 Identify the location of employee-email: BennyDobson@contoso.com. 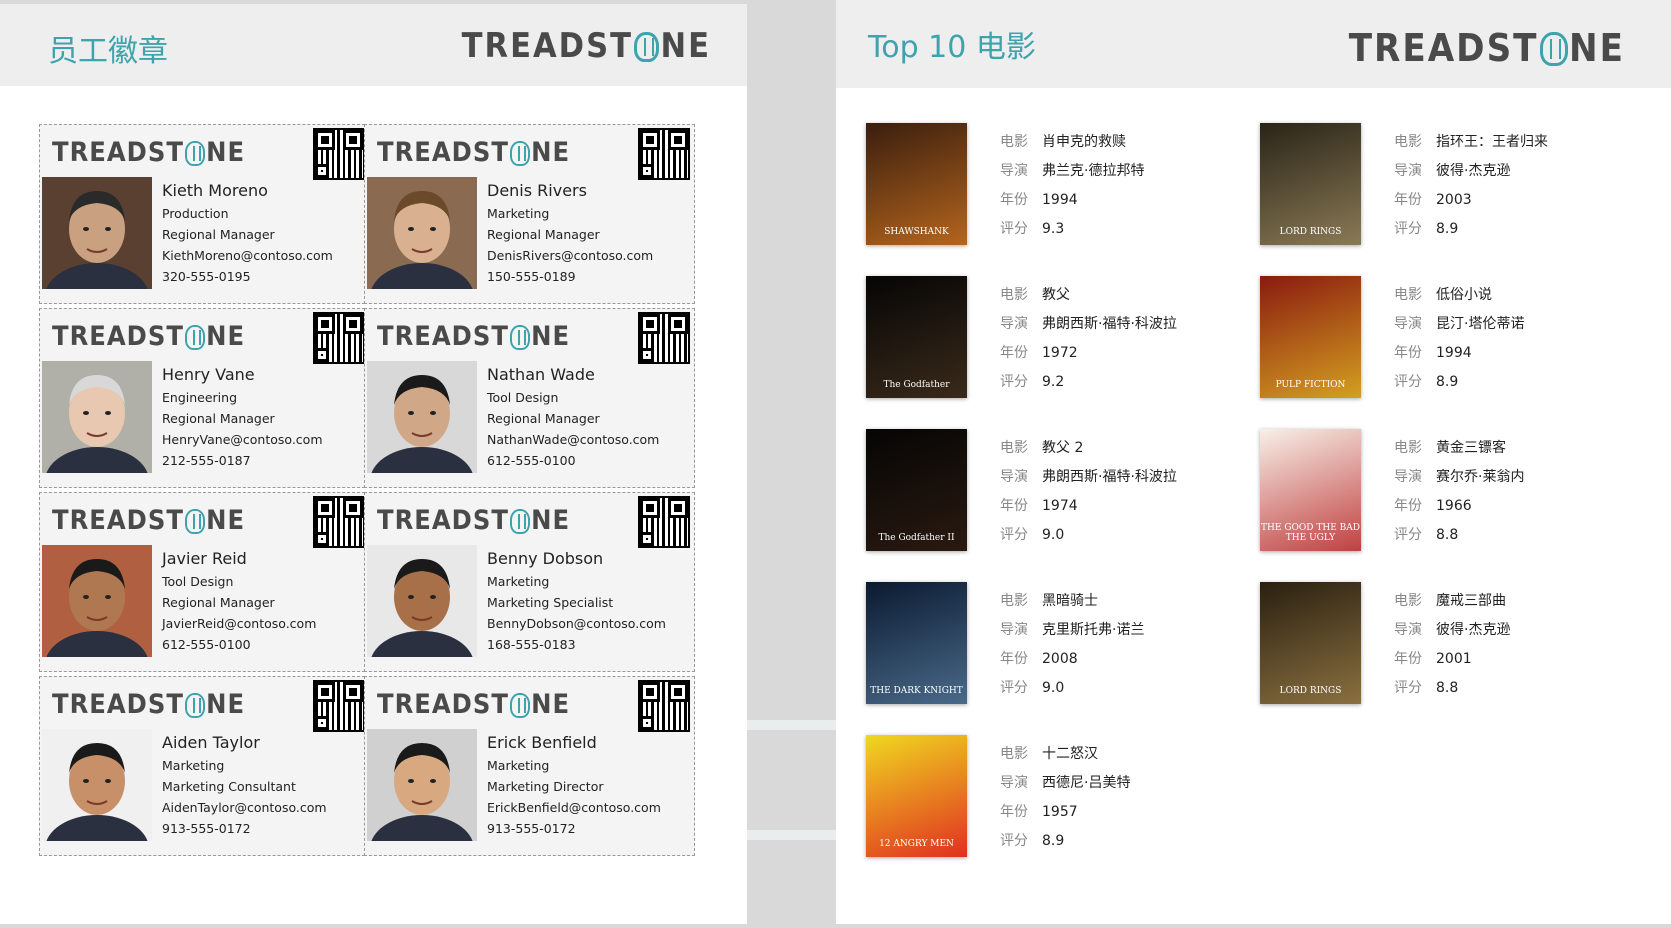
(588, 623).